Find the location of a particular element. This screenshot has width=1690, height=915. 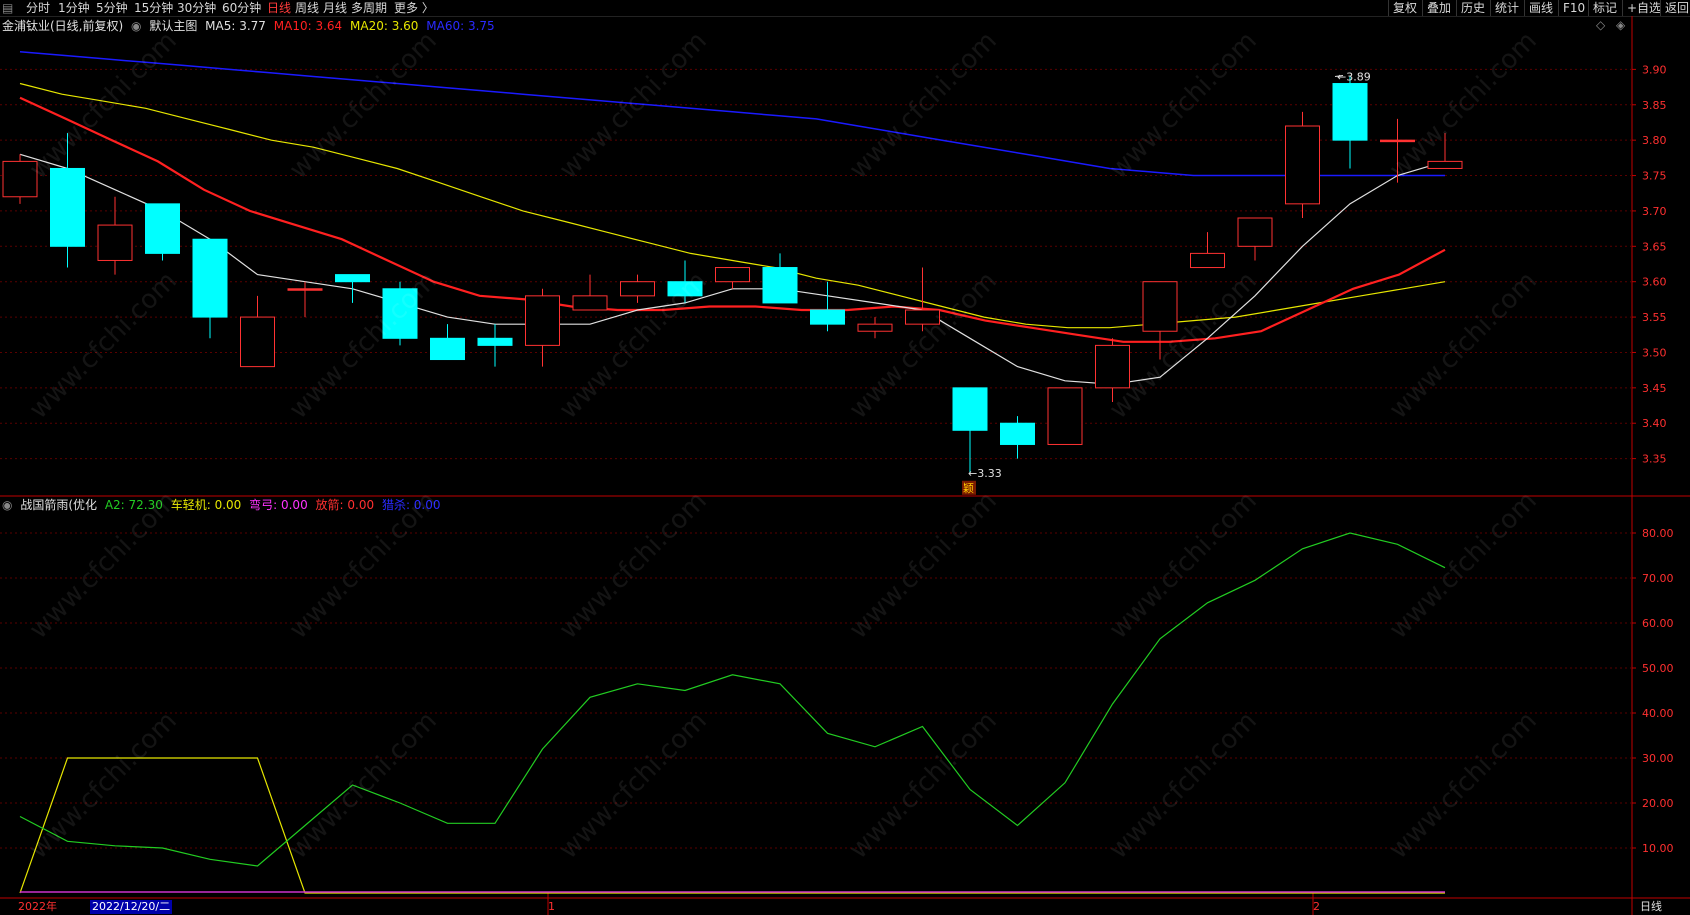

date-axis-bar: 2022年 2022/12/20/二 1 2 日线 is located at coordinates (845, 907).